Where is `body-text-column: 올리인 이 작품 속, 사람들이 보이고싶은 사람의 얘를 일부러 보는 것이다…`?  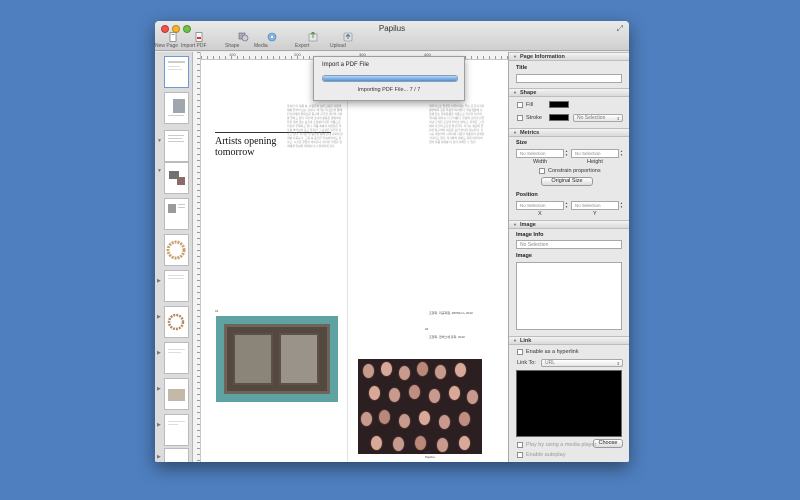 body-text-column: 올리인 이 작품 속, 사람들이 보이고싶은 사람의 얘를 일부러 보는 것이다… is located at coordinates (315, 203).